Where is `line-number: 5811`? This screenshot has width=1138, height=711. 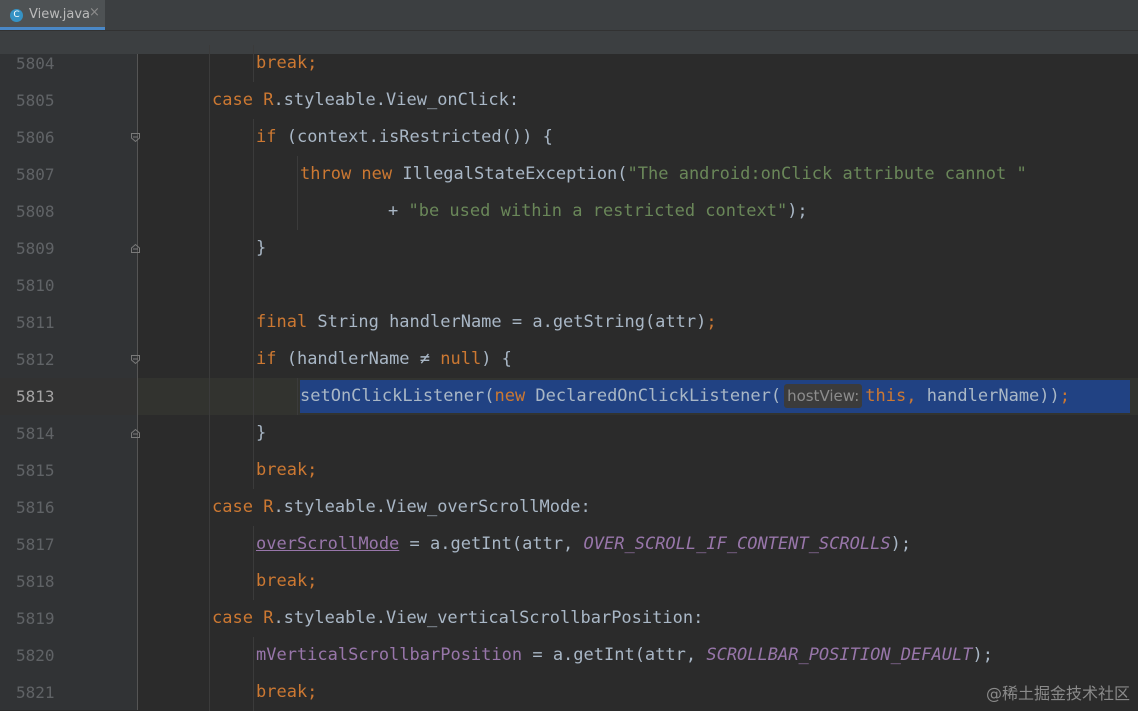 line-number: 5811 is located at coordinates (35, 322).